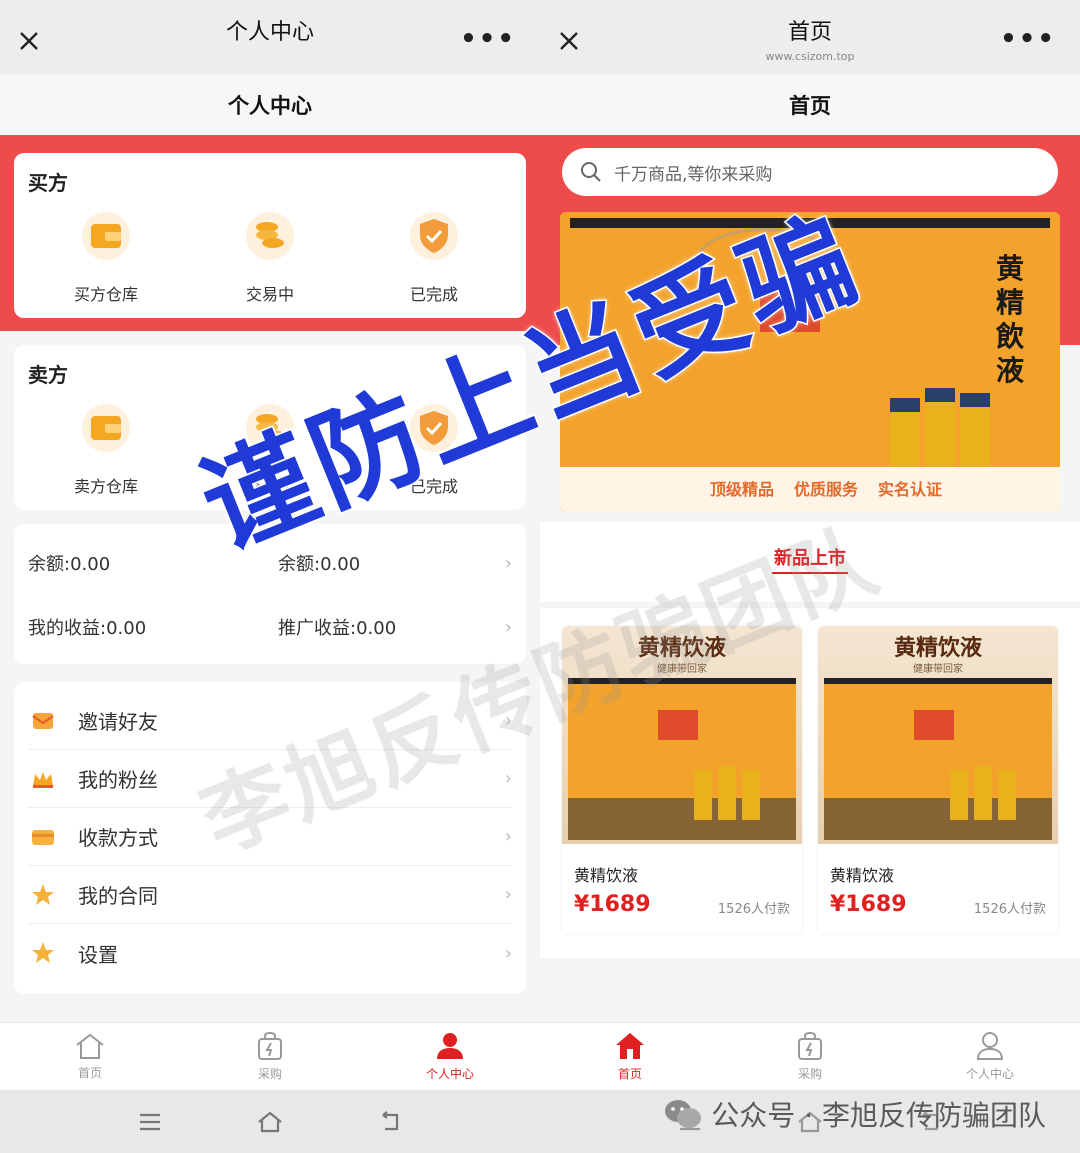  I want to click on window-subtitle: www.csizom.top, so click(810, 56).